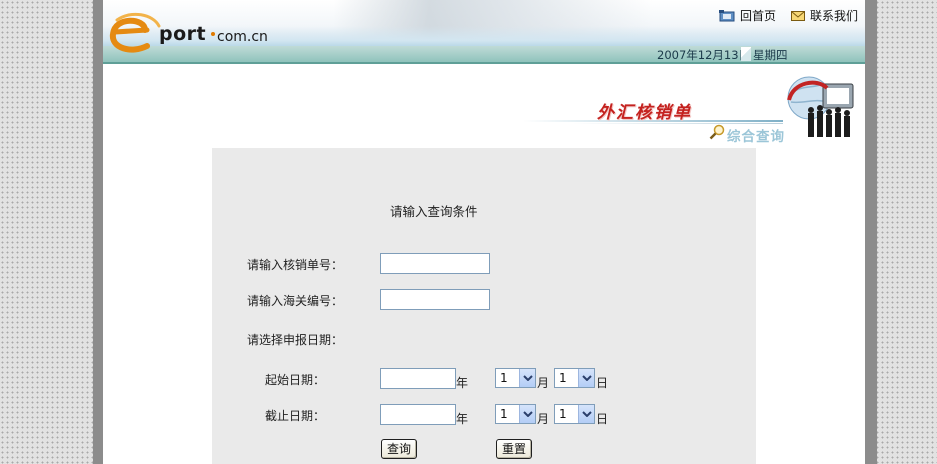 The image size is (937, 464). What do you see at coordinates (435, 263) in the screenshot?
I see `verification-no-input` at bounding box center [435, 263].